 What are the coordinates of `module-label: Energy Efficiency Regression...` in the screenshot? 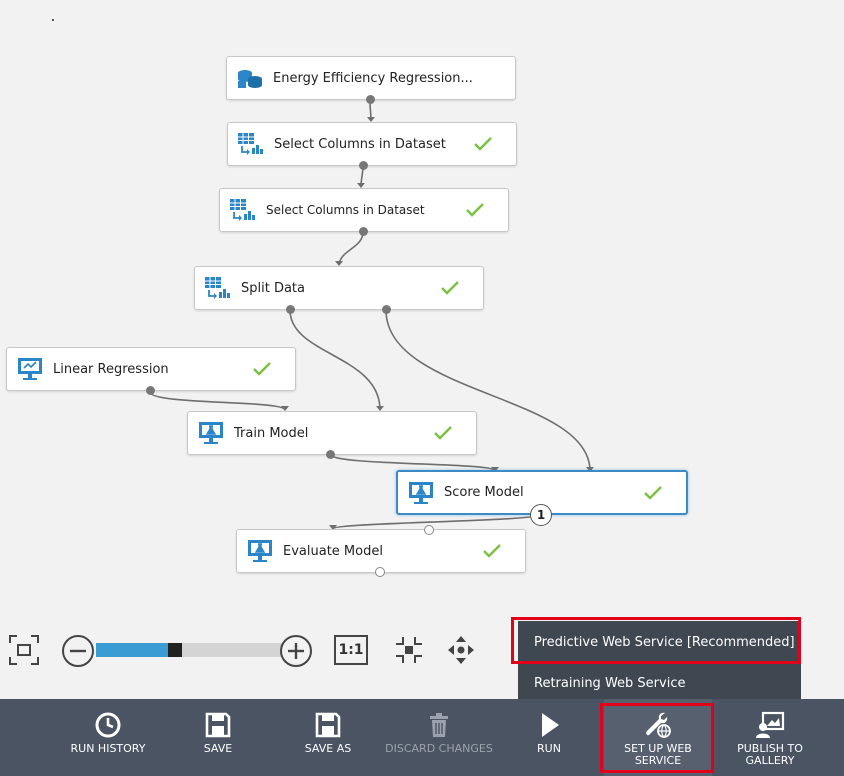 It's located at (373, 78).